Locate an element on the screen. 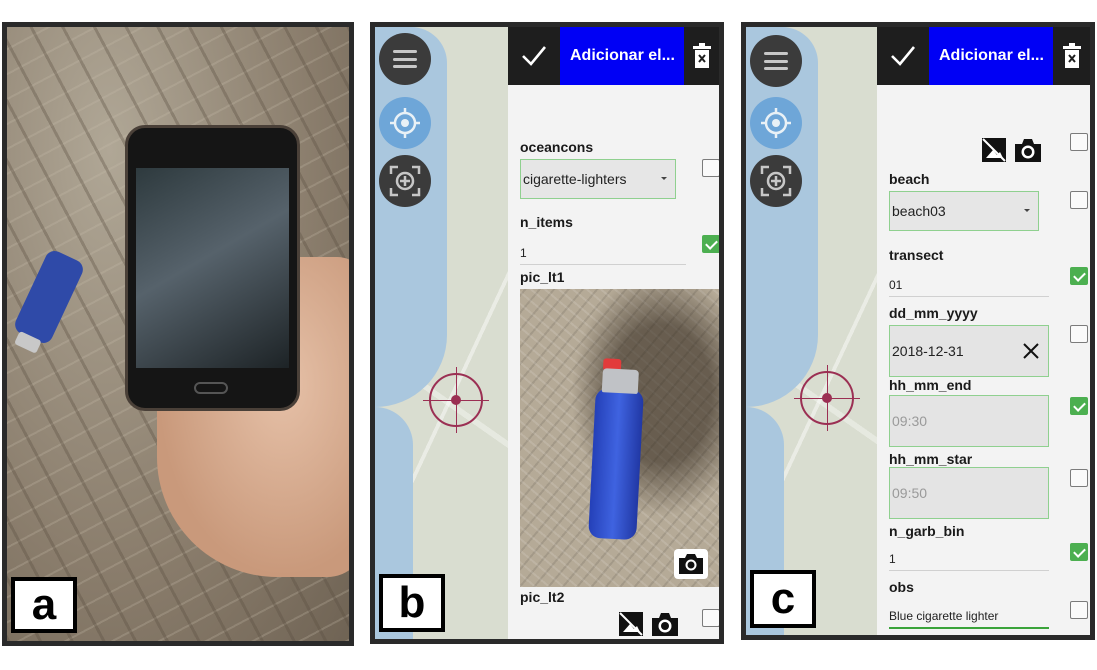  field-label-oceancons: oceancons is located at coordinates (557, 147).